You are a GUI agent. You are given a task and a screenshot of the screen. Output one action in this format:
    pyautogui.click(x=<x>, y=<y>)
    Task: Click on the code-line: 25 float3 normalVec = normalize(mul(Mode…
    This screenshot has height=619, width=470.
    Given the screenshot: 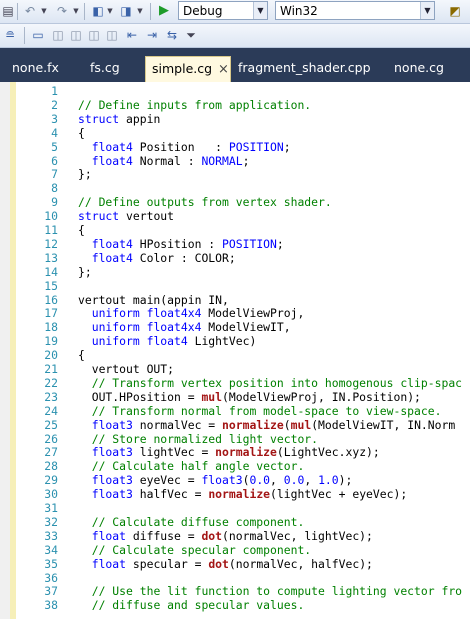 What is the action you would take?
    pyautogui.click(x=235, y=425)
    